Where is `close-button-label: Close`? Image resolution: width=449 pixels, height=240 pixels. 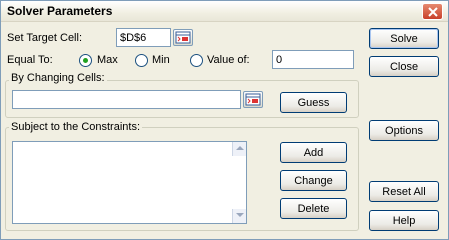
close-button-label: Close is located at coordinates (404, 66).